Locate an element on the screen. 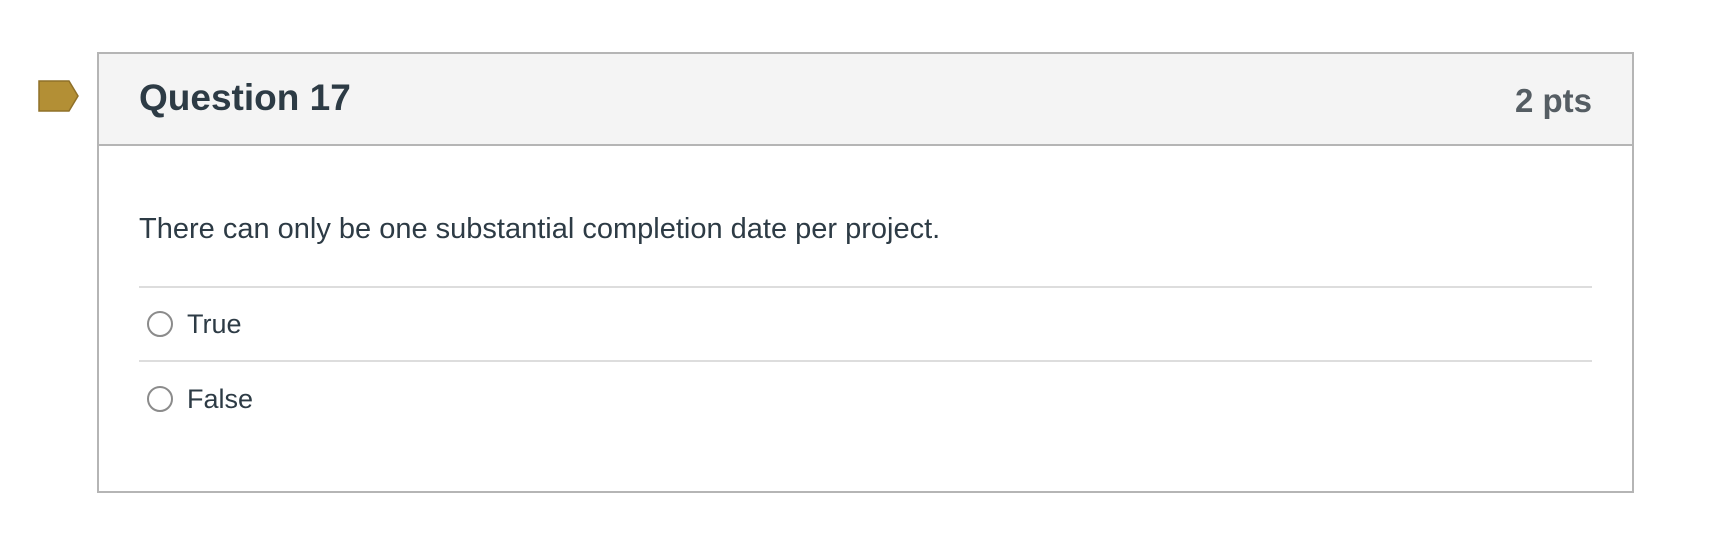 This screenshot has height=554, width=1716. answer-option-false: False is located at coordinates (865, 399).